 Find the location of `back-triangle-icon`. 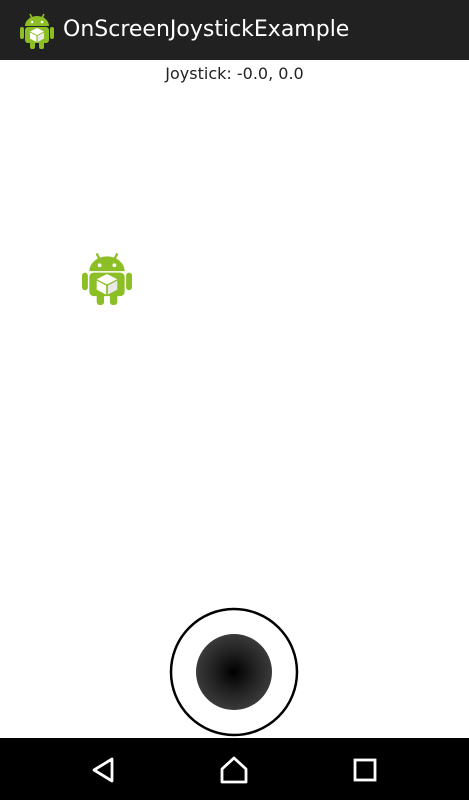

back-triangle-icon is located at coordinates (104, 770).